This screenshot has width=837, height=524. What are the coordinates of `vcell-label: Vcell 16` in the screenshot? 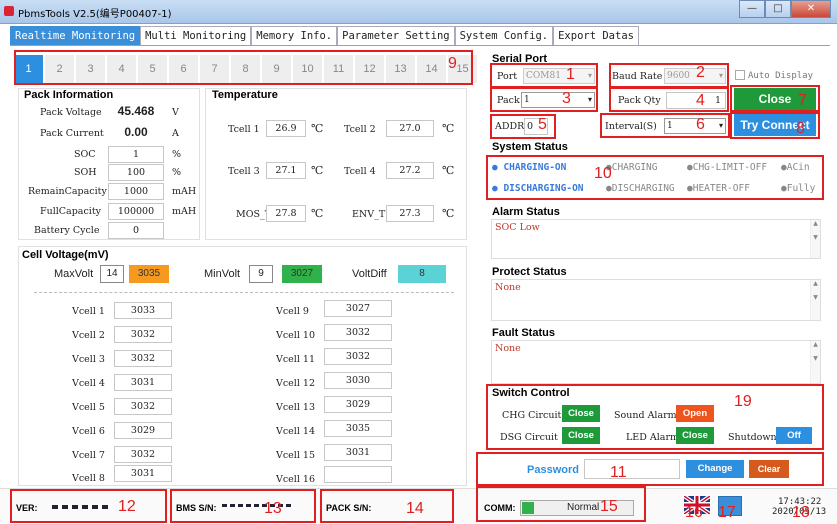 It's located at (295, 479).